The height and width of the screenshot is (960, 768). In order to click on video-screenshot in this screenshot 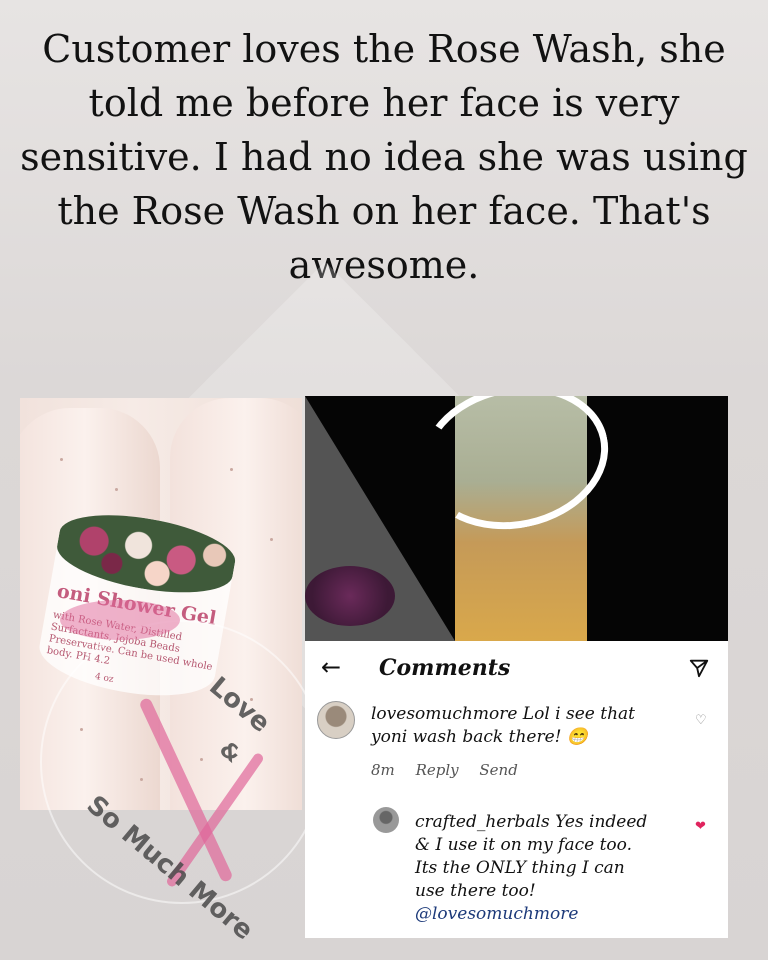, I will do `click(516, 518)`.